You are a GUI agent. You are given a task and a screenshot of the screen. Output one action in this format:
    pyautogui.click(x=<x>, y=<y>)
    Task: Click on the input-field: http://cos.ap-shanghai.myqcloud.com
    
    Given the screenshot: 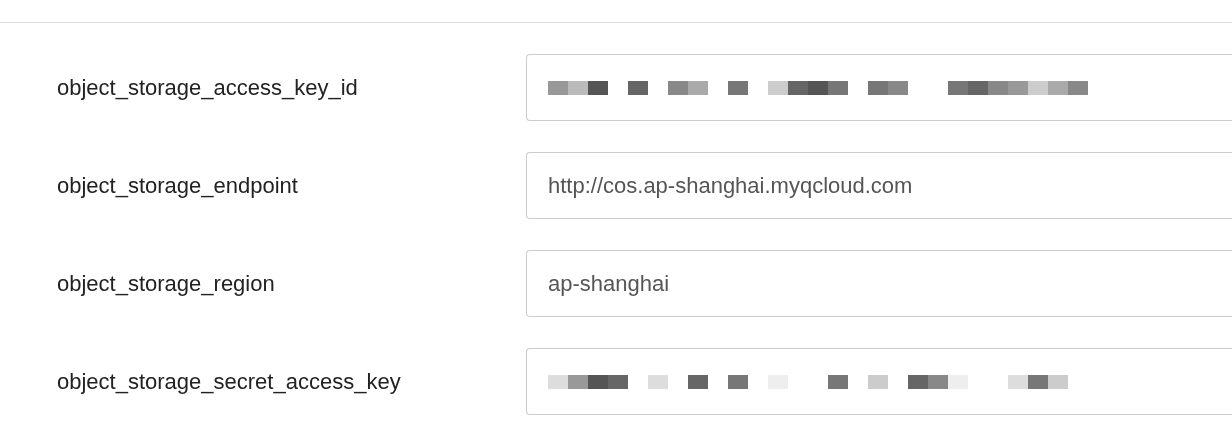 What is the action you would take?
    pyautogui.click(x=879, y=185)
    